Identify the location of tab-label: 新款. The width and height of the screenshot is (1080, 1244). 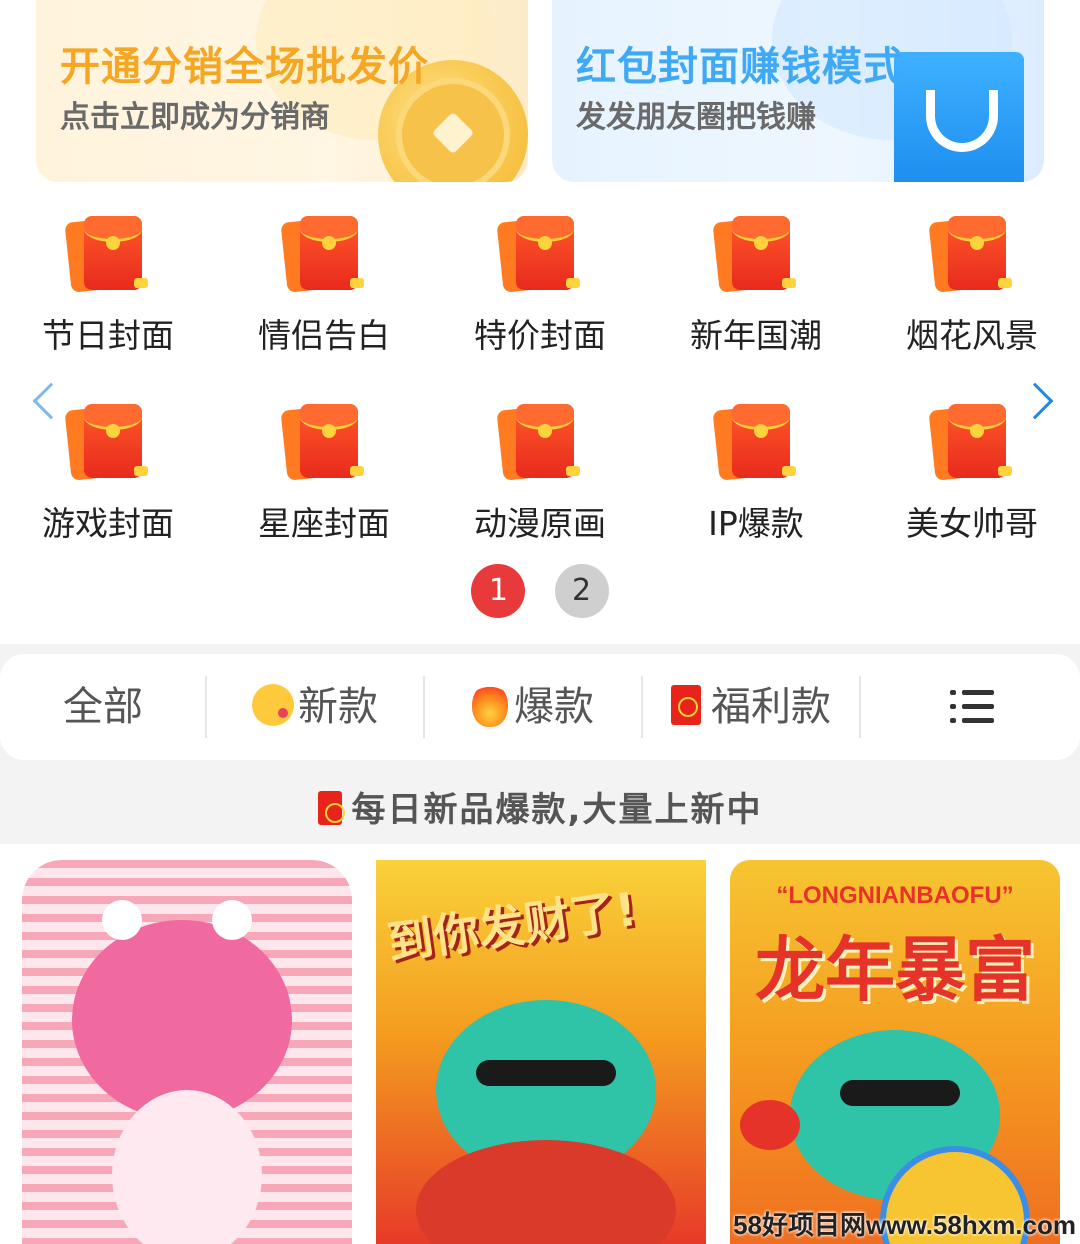
(338, 707).